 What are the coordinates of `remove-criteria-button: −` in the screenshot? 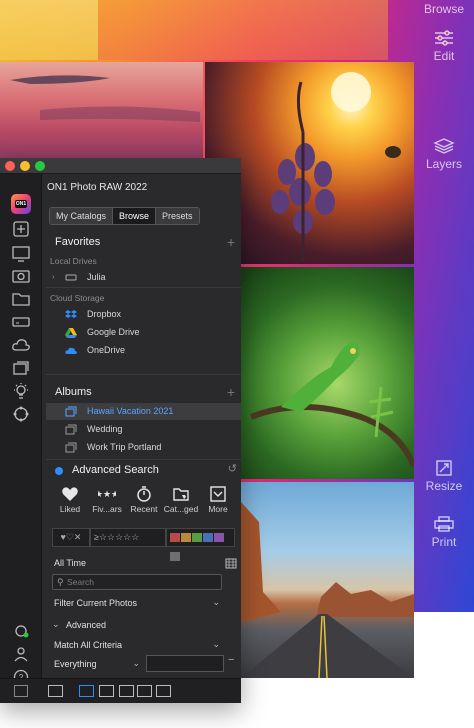 It's located at (231, 660).